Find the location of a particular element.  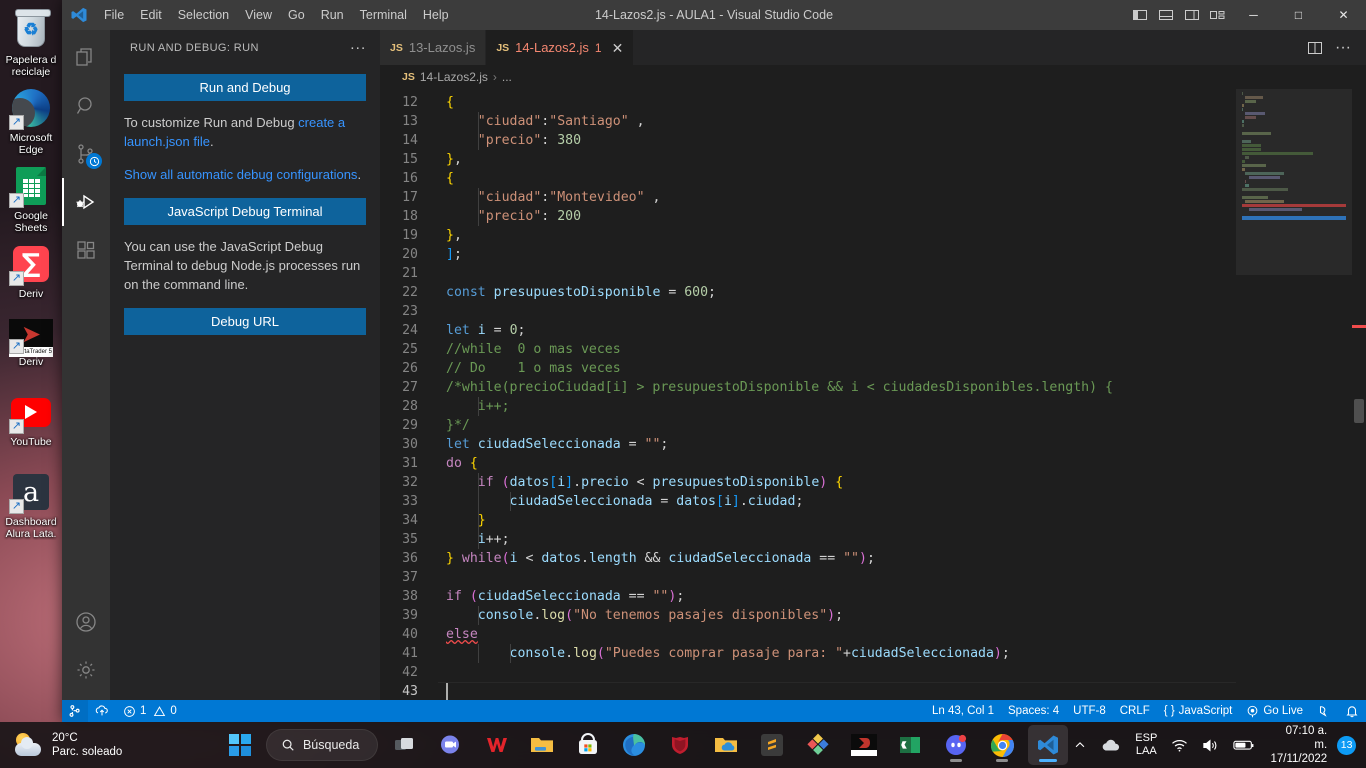

desktop-icon-recycle-bin: ♻ Papelera d reciclaje is located at coordinates (31, 43).